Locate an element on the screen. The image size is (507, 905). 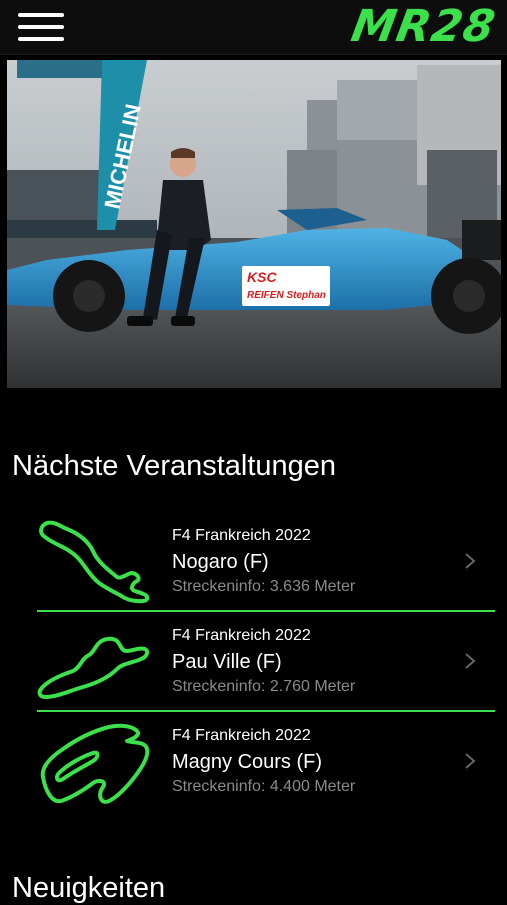
event-name: Nogaro (F) is located at coordinates (220, 562).